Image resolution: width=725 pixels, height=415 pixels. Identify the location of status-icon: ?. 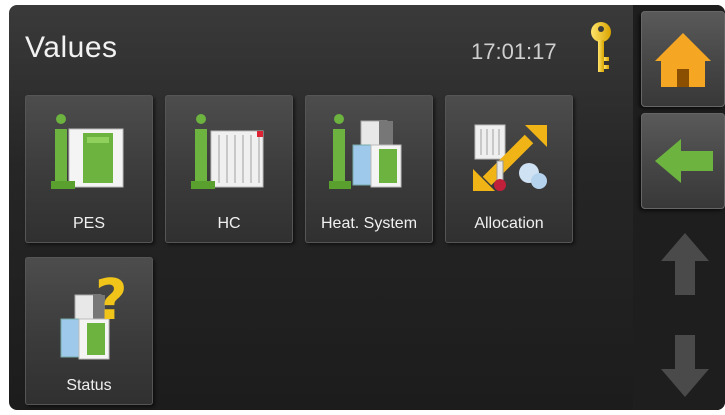
(93, 316).